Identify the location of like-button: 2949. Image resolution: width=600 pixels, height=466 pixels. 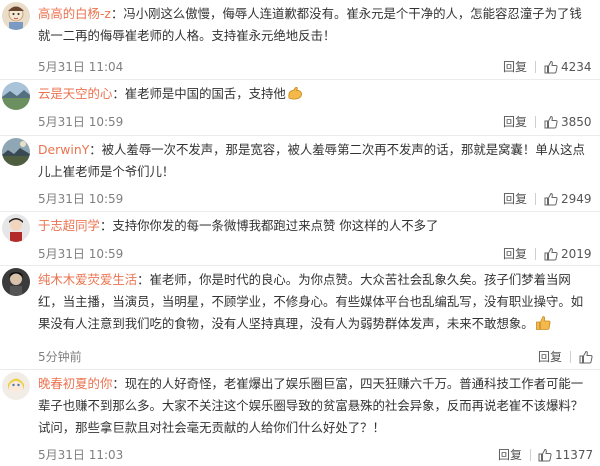
(568, 199).